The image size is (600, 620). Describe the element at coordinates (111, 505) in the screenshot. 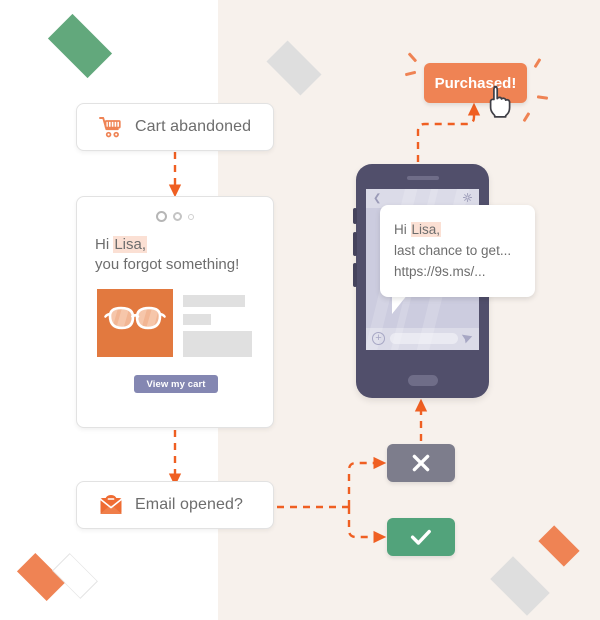

I see `envelope-icon` at that location.